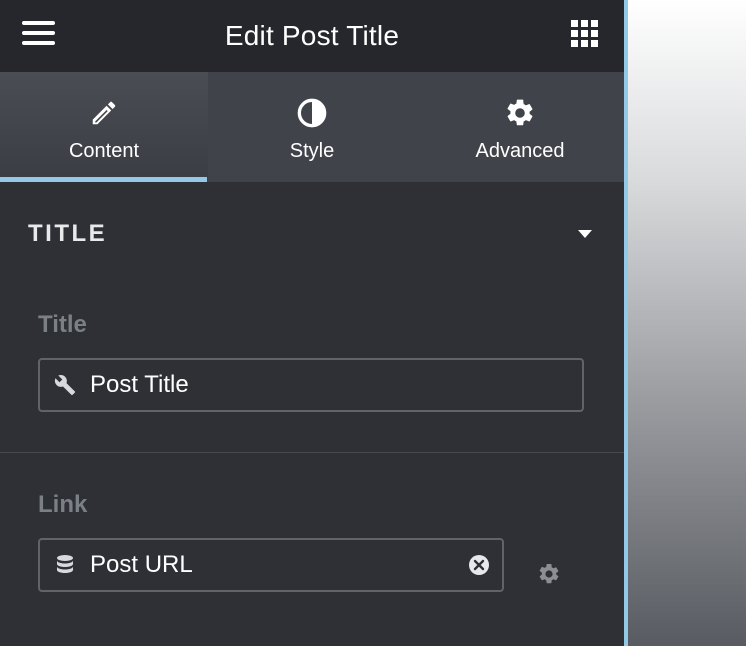  I want to click on tab-advanced-label: Advanced, so click(520, 151).